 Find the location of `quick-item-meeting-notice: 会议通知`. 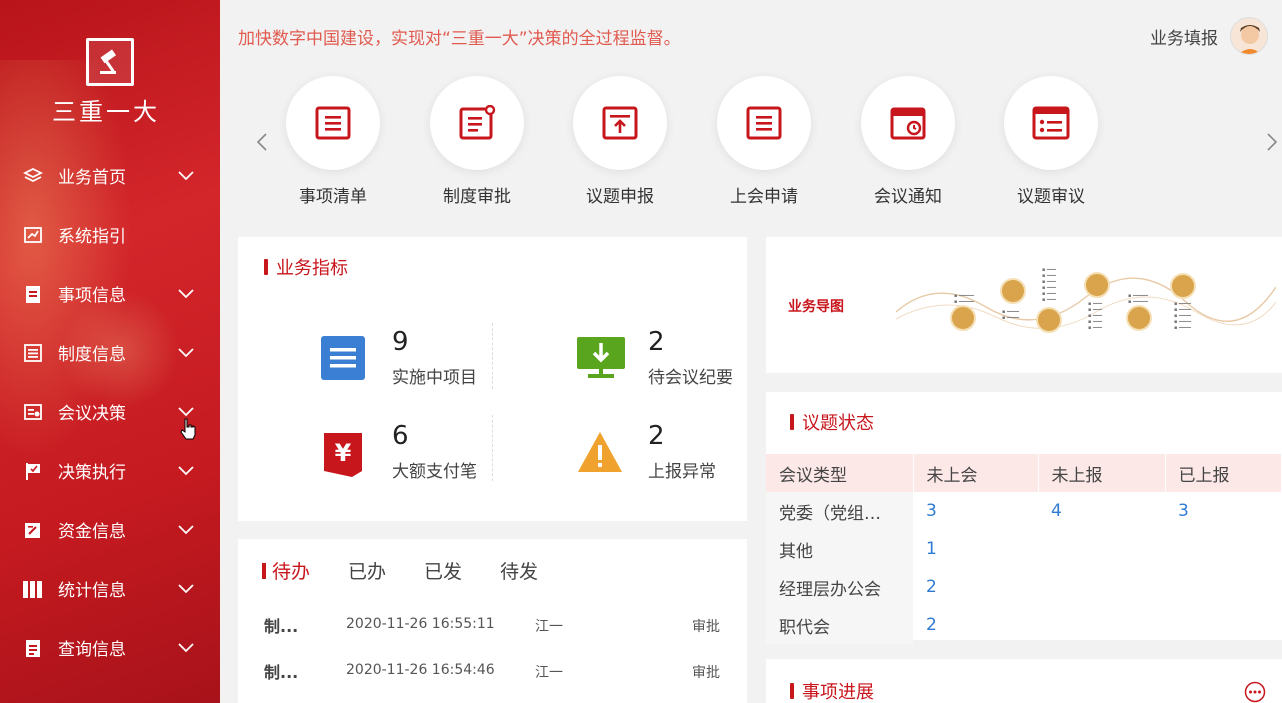

quick-item-meeting-notice: 会议通知 is located at coordinates (908, 141).